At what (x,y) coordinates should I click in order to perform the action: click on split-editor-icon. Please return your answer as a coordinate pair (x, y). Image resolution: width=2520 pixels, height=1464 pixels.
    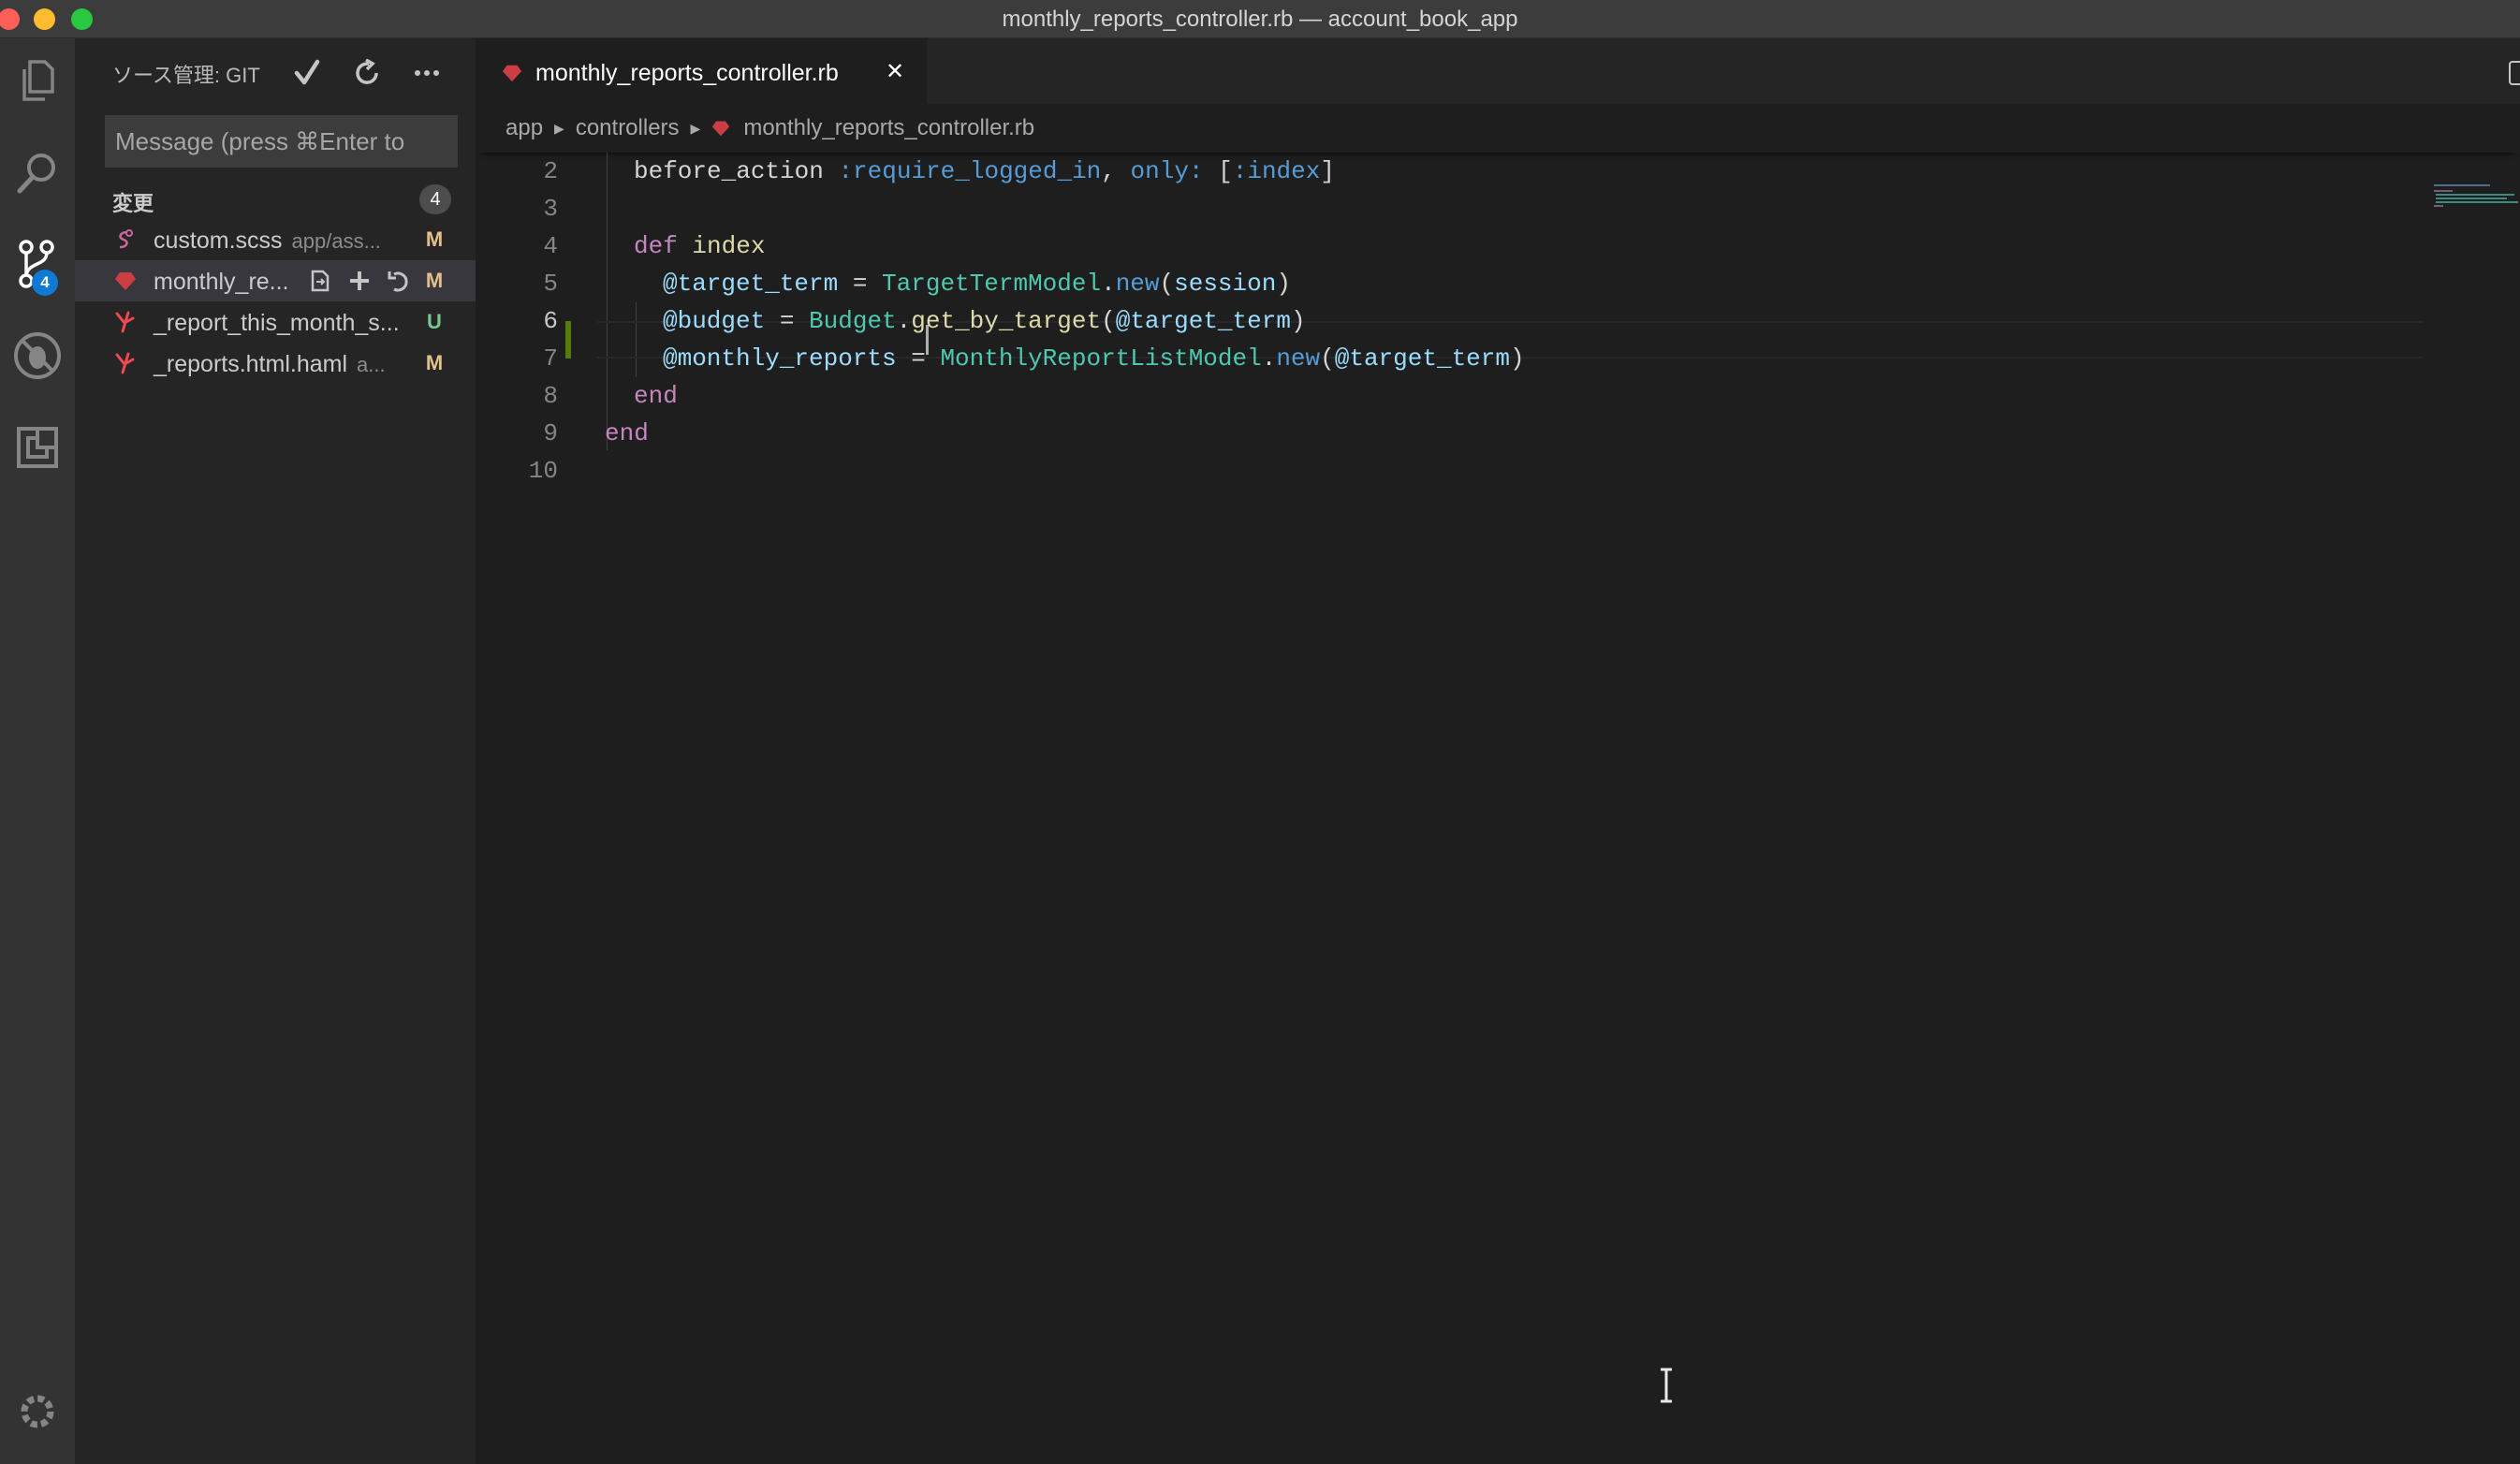
    Looking at the image, I should click on (2514, 73).